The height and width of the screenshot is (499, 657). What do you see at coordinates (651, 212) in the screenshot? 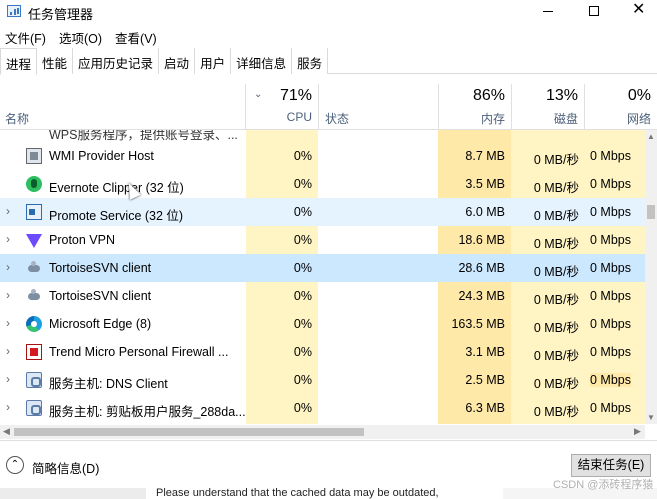
I see `vertical-scroll-thumb` at bounding box center [651, 212].